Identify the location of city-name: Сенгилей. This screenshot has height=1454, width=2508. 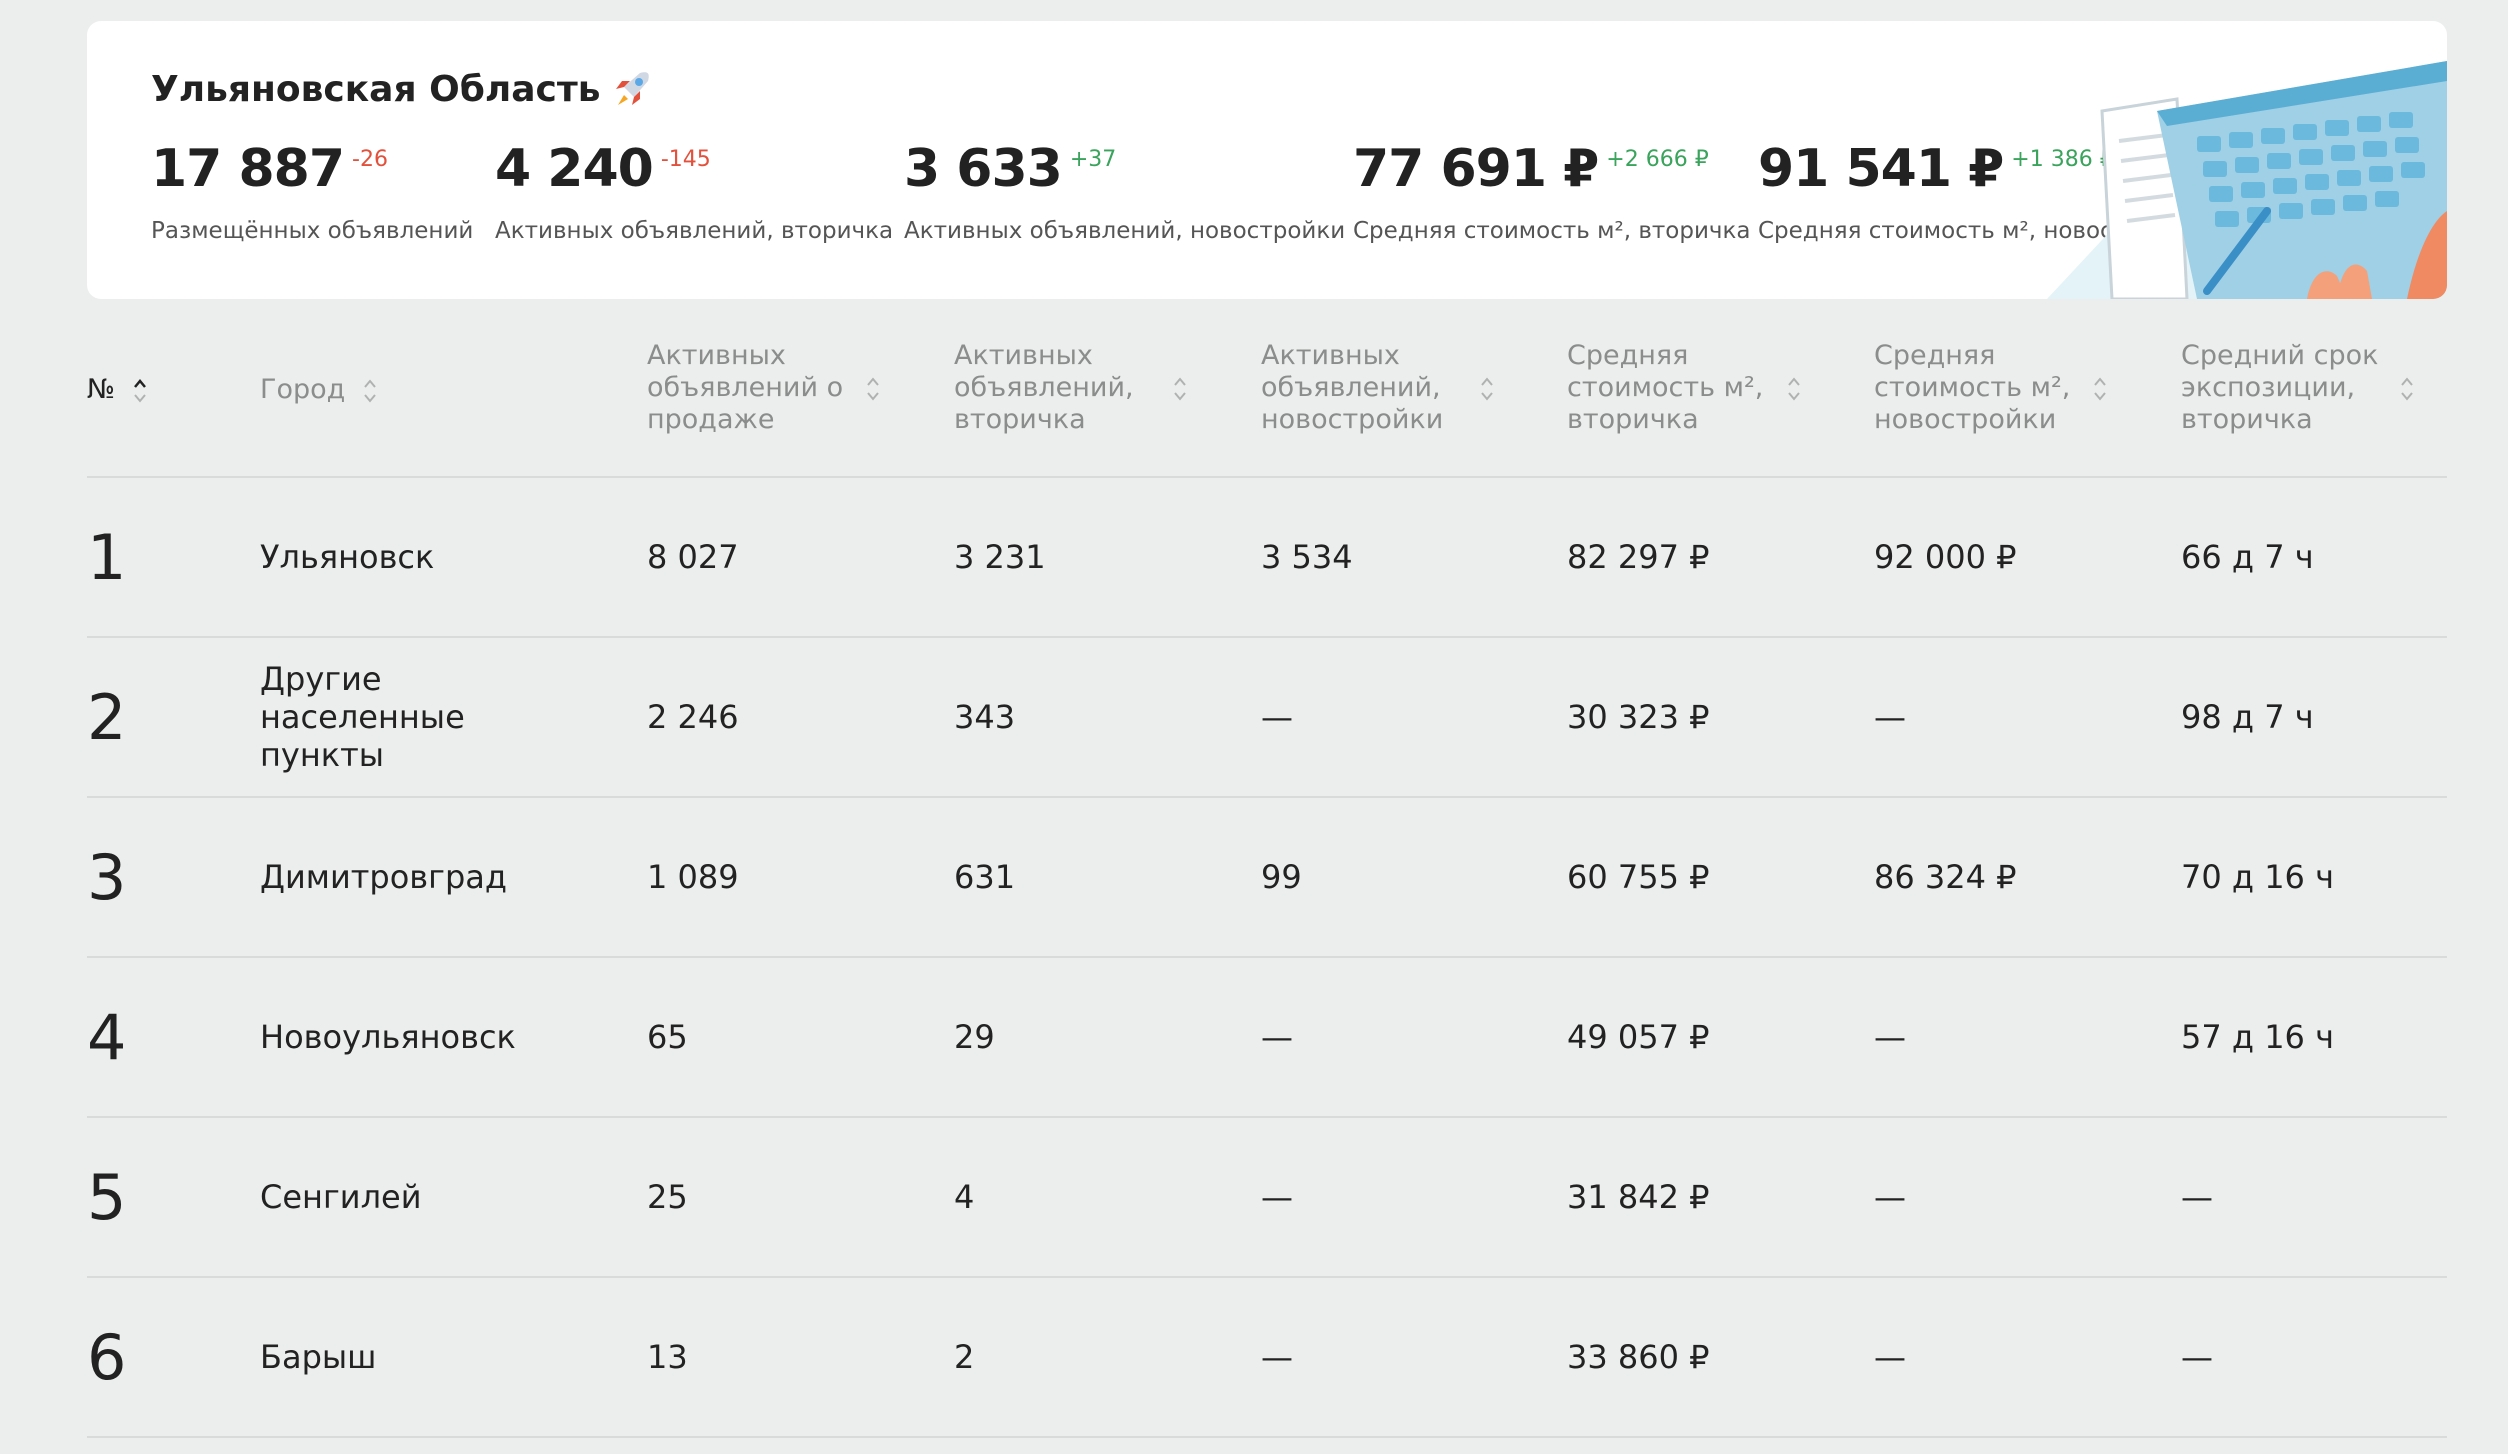
(425, 1197).